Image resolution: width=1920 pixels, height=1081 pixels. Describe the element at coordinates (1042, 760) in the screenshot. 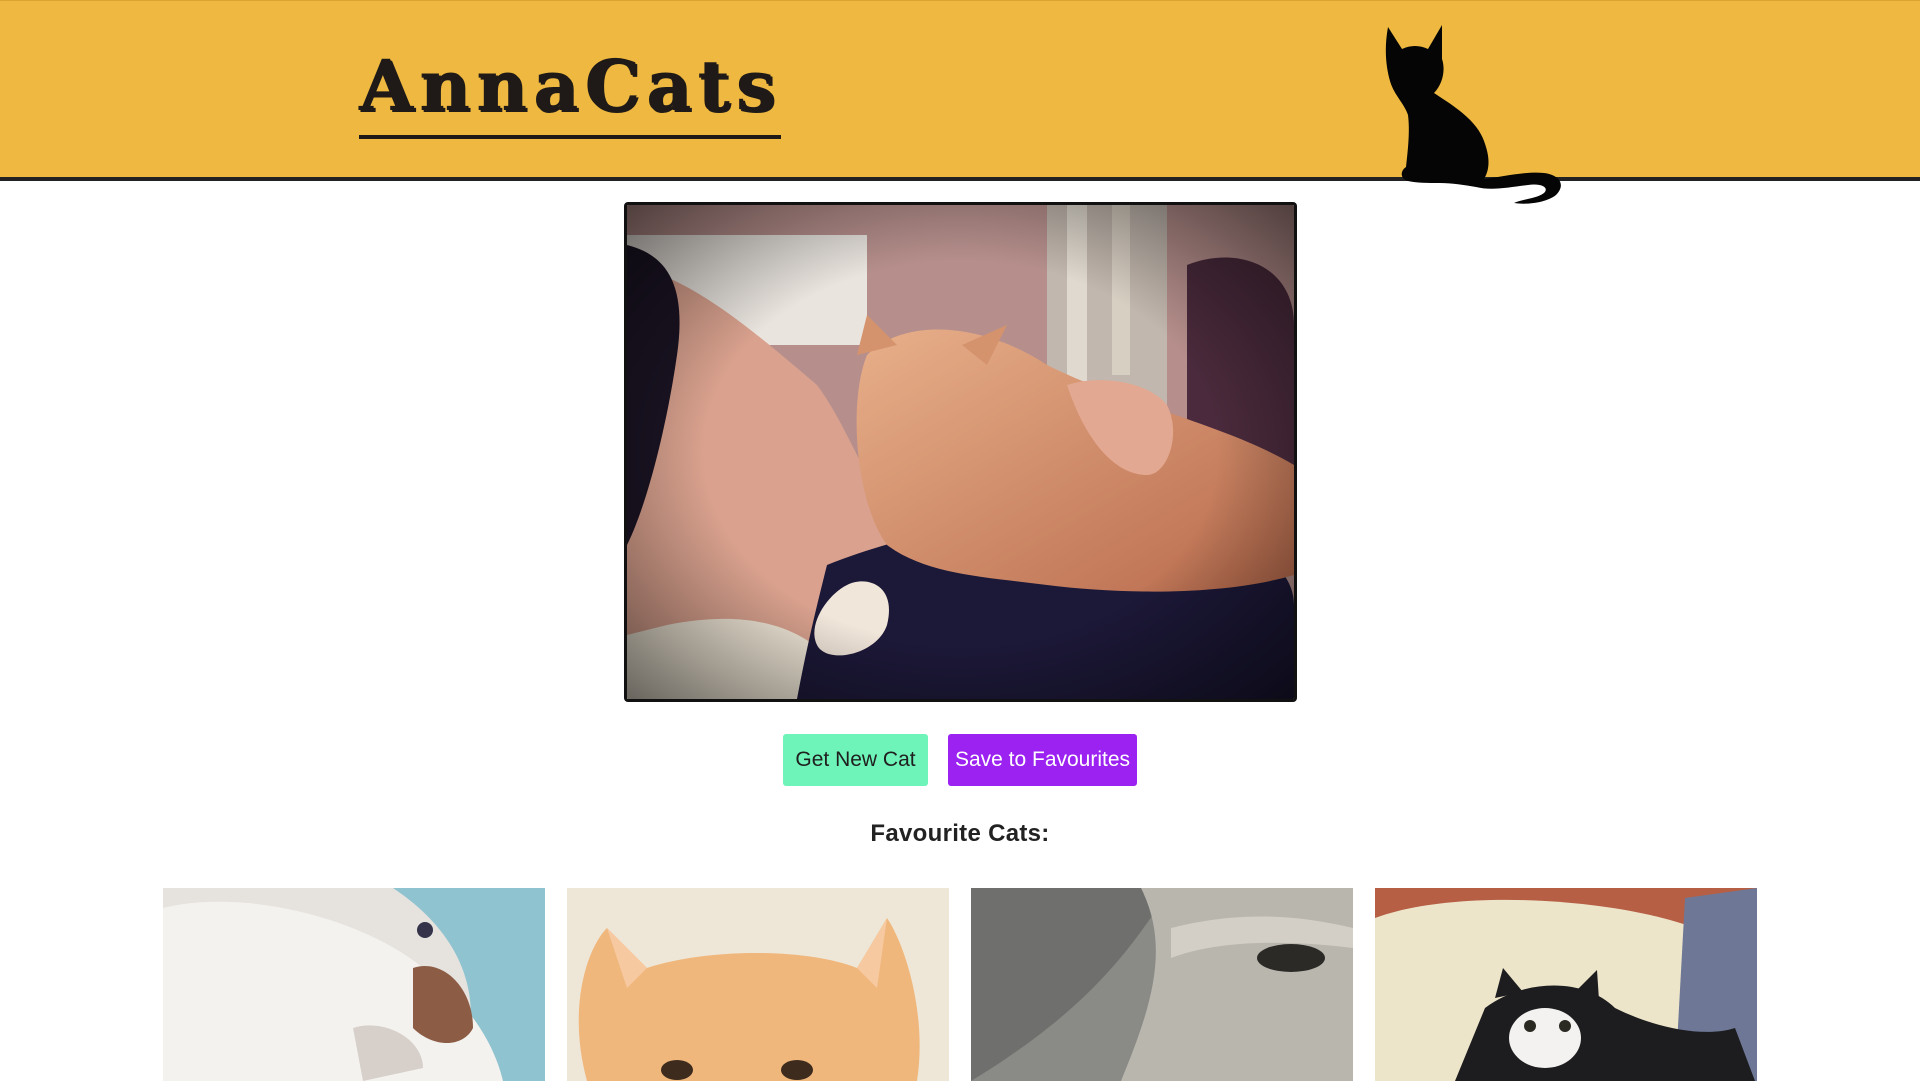

I see `save-to-favourites-button: Save to Favourites` at that location.